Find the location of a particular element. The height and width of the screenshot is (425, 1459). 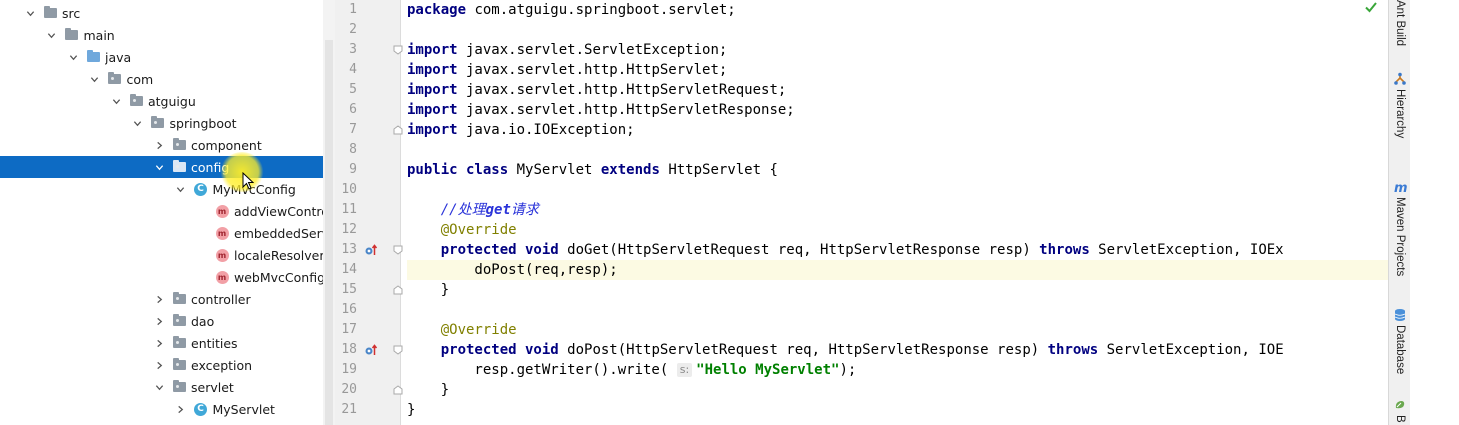

tree-item-springboot: springboot is located at coordinates (167, 123).